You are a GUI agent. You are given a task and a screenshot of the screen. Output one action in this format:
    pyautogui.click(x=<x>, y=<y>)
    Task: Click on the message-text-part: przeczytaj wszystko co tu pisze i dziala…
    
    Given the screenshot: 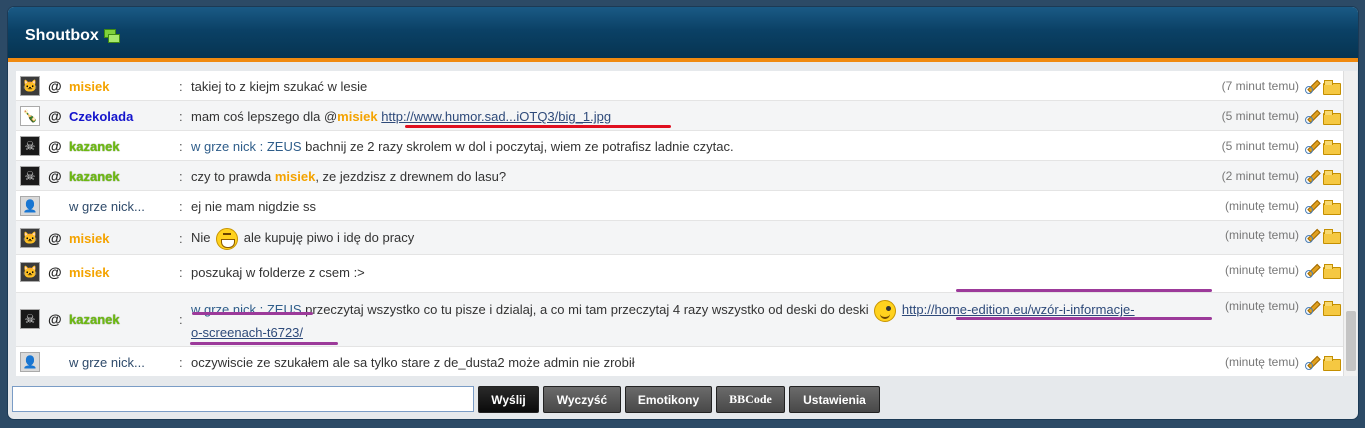 What is the action you would take?
    pyautogui.click(x=587, y=309)
    